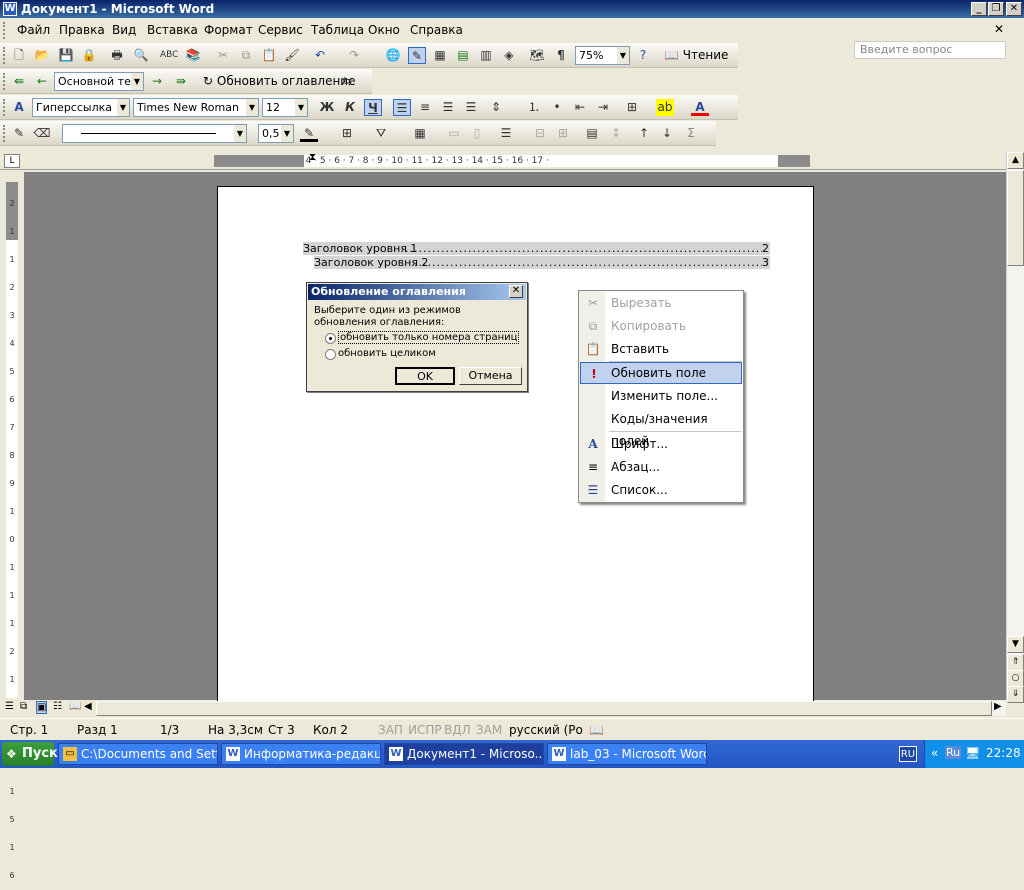  What do you see at coordinates (285, 107) in the screenshot?
I see `font-size-combo: 12 ▼` at bounding box center [285, 107].